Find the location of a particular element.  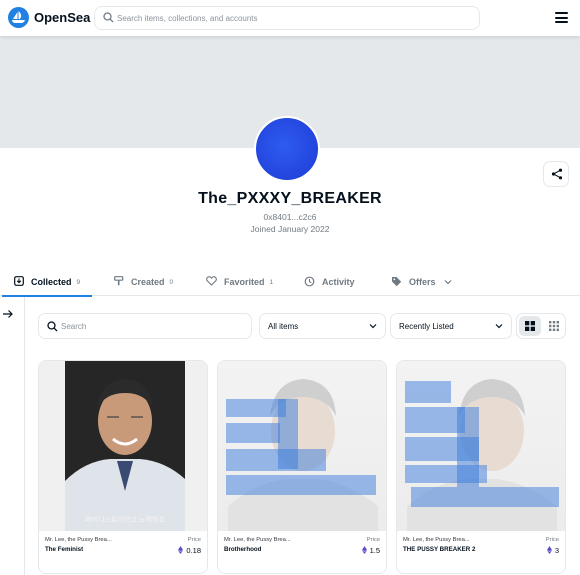

items-filter-select: All items is located at coordinates (322, 326).